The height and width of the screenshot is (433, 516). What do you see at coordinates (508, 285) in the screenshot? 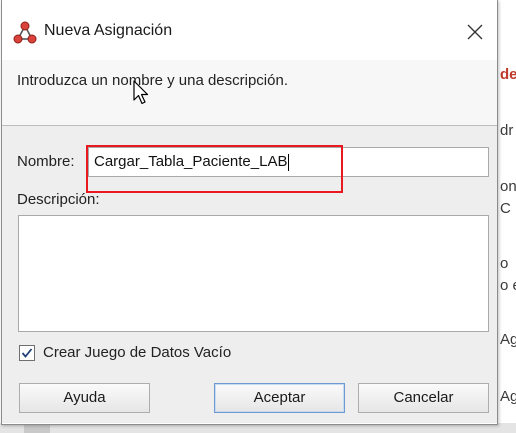
I see `background-text-fragment: o e` at bounding box center [508, 285].